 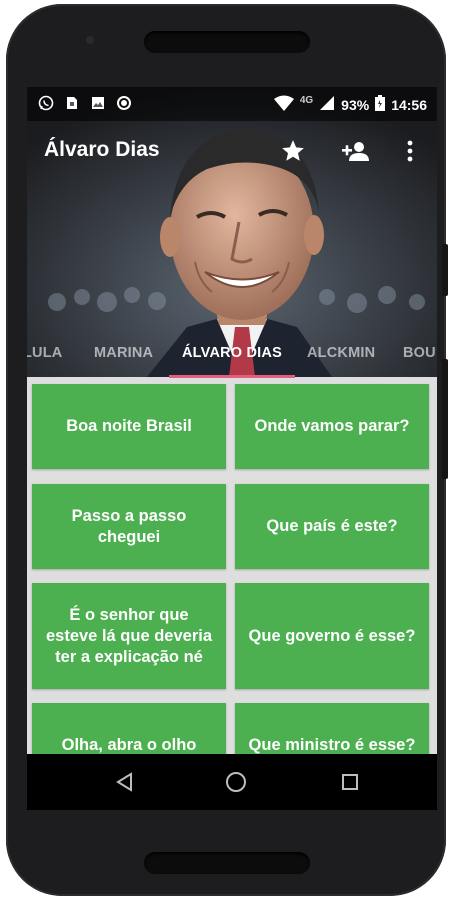 I want to click on more-vert-icon, so click(x=410, y=151).